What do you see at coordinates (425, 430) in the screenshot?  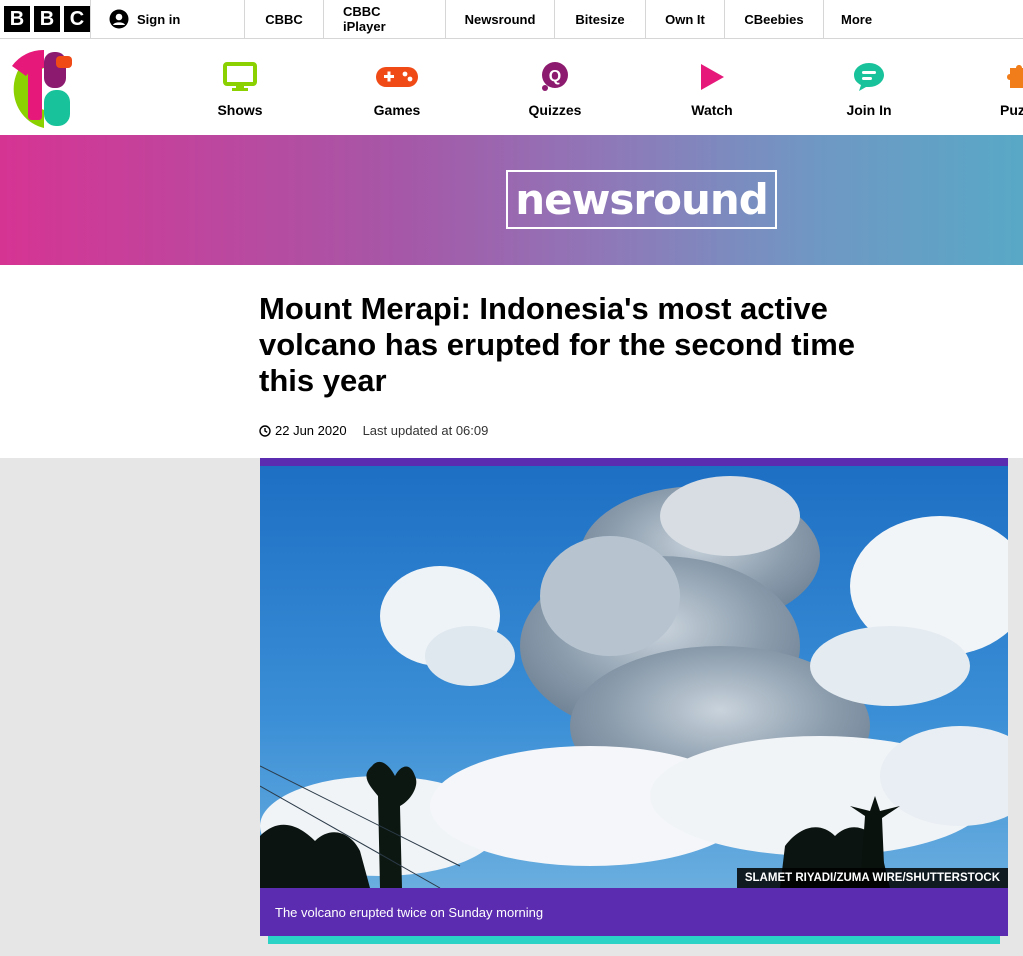 I see `article-updated: Last updated at 06:09` at bounding box center [425, 430].